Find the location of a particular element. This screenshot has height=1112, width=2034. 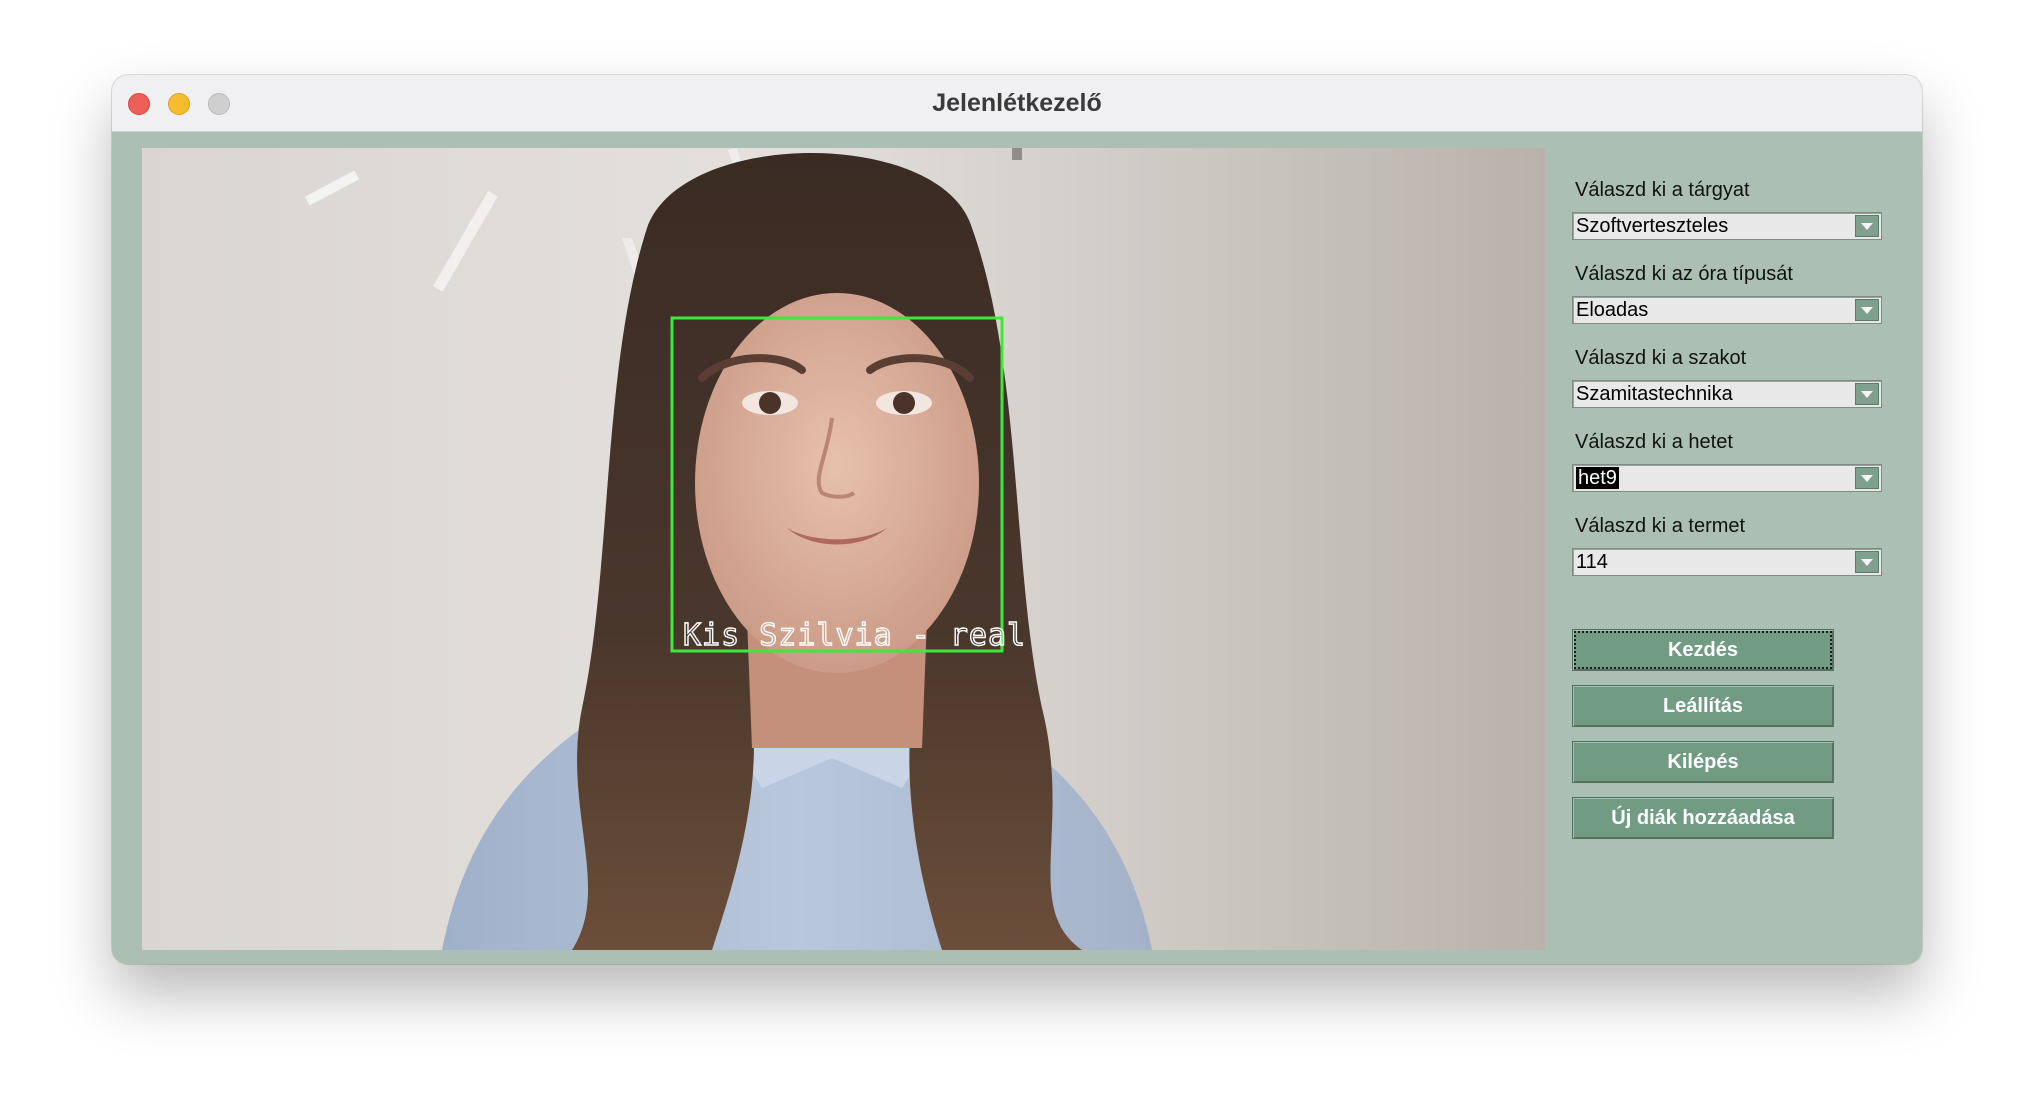

major-value: Szamitastechnika is located at coordinates (1654, 394).